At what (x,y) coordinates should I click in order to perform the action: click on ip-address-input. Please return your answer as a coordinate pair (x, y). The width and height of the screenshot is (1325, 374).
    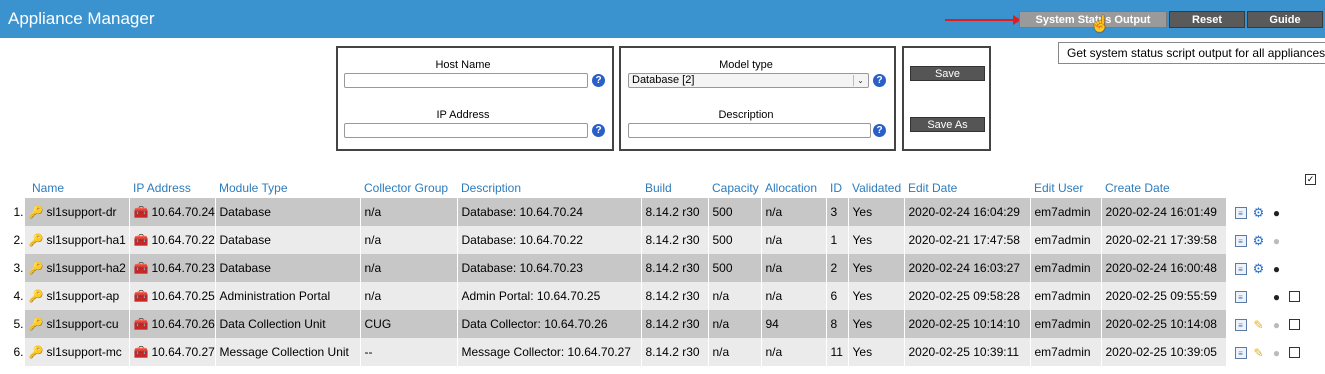
    Looking at the image, I should click on (466, 130).